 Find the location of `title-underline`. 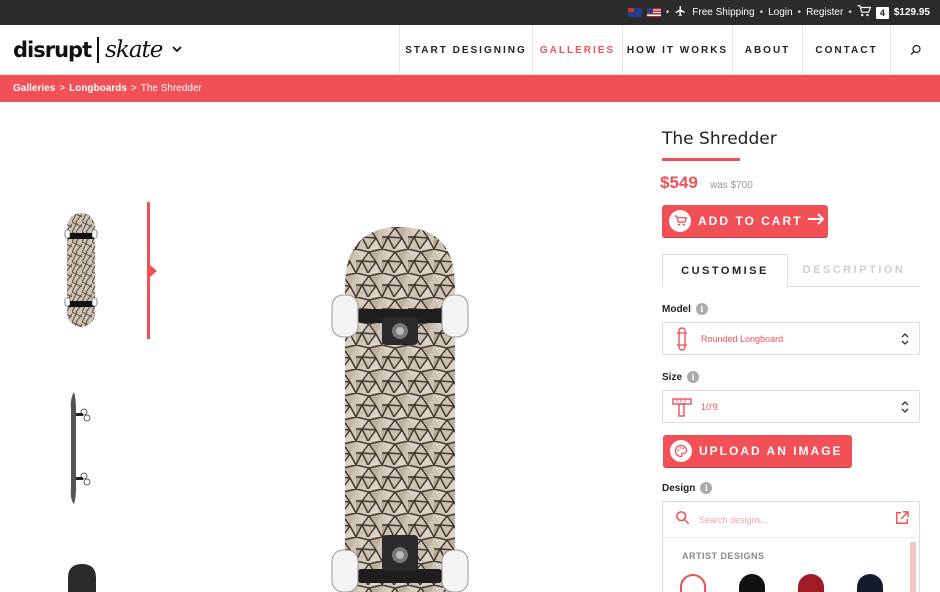

title-underline is located at coordinates (701, 159).